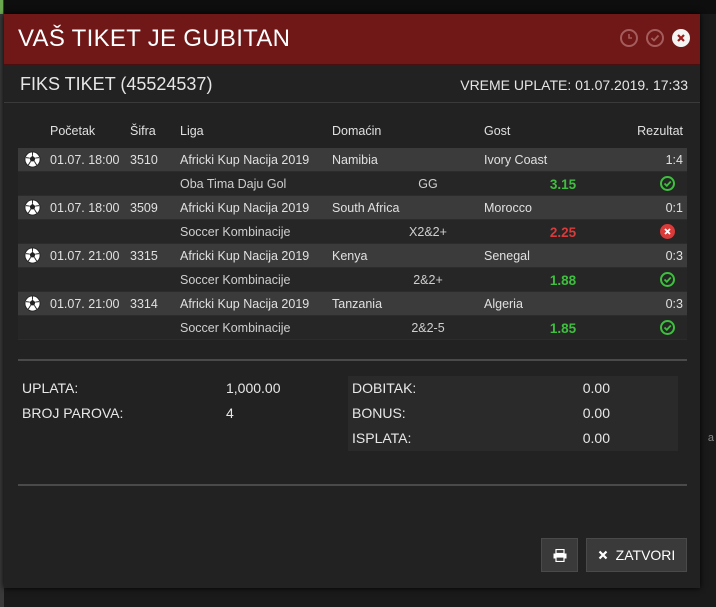  What do you see at coordinates (352, 328) in the screenshot?
I see `bet-row: Soccer Kombinacije 2&2-5 1.85` at bounding box center [352, 328].